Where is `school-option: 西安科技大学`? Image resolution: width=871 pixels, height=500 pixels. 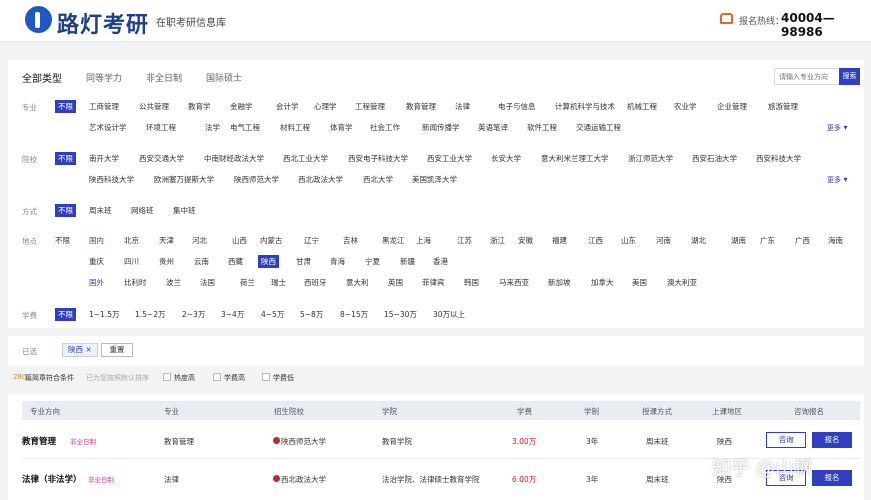 school-option: 西安科技大学 is located at coordinates (778, 158).